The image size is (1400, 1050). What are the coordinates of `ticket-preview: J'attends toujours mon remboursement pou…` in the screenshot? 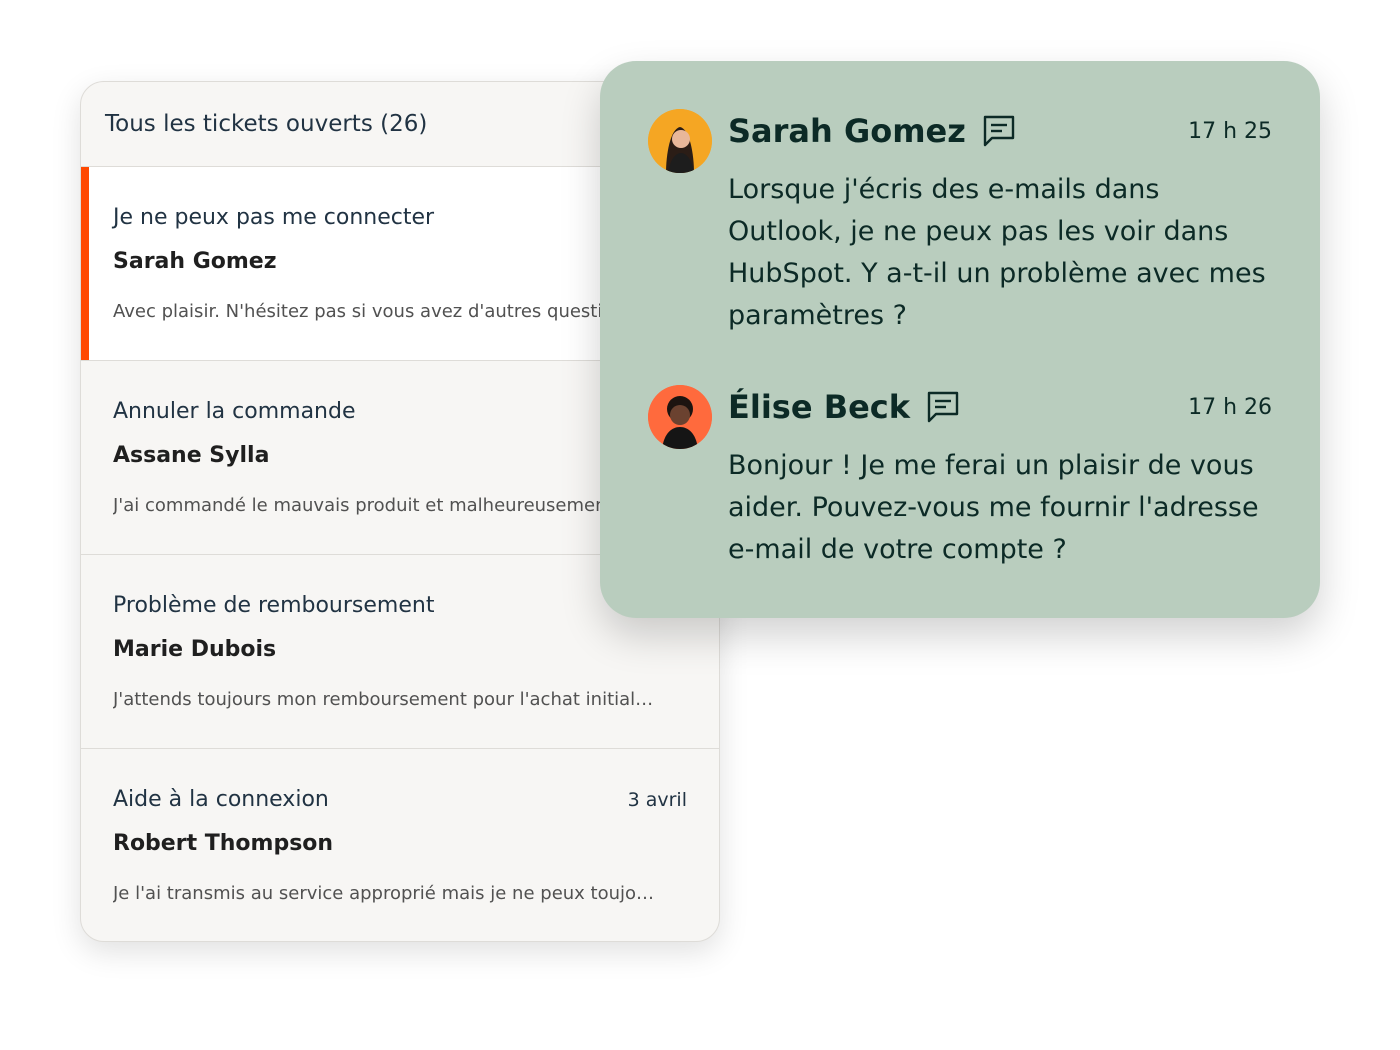 It's located at (383, 699).